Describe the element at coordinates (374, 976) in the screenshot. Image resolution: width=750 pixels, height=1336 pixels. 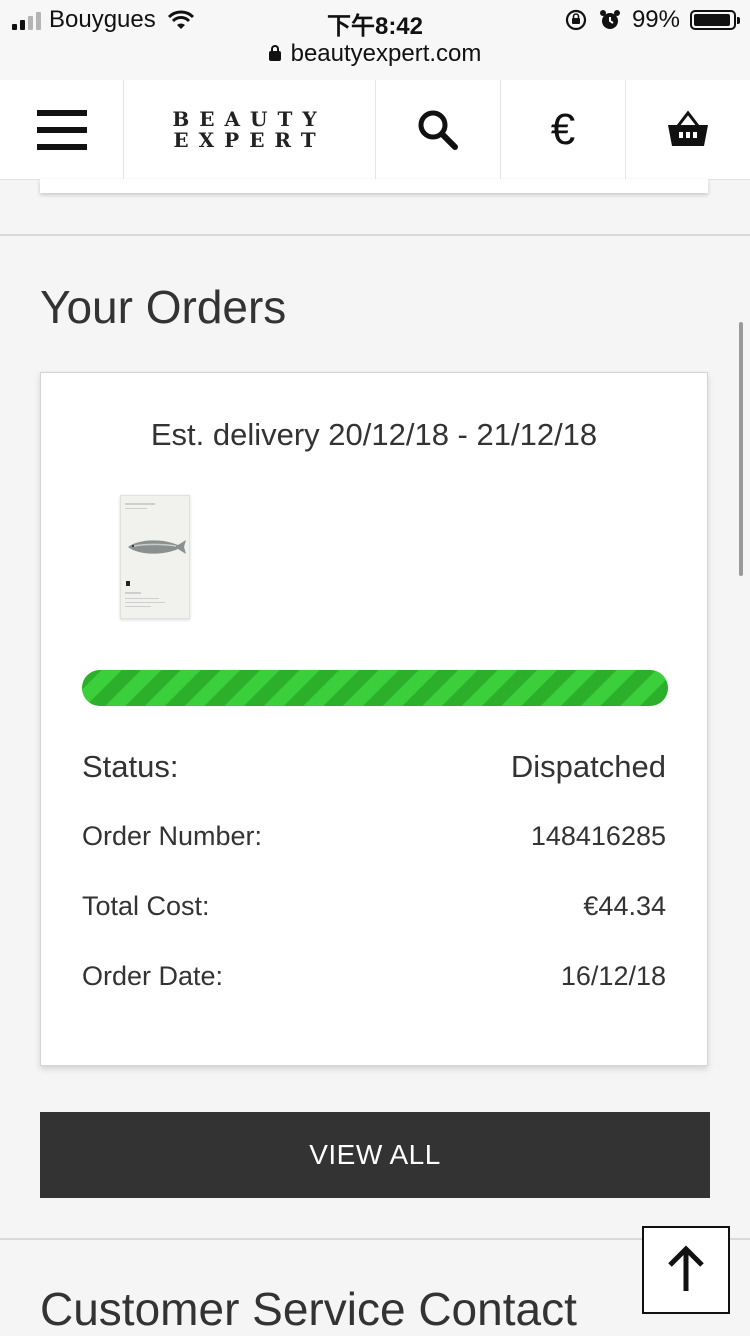
I see `order-date-row: Order Date: 16/12/18` at that location.